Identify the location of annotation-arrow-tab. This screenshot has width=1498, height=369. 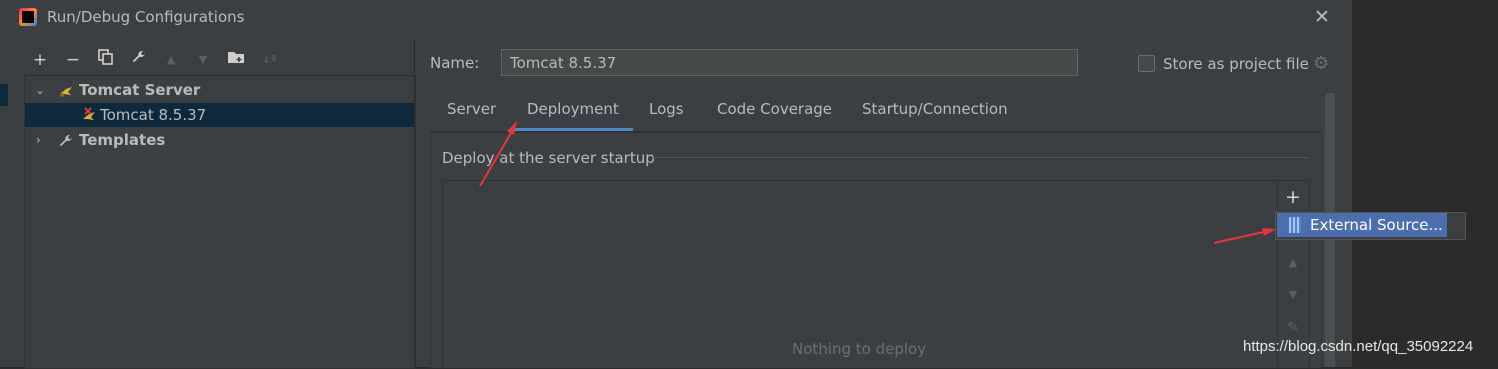
(498, 154).